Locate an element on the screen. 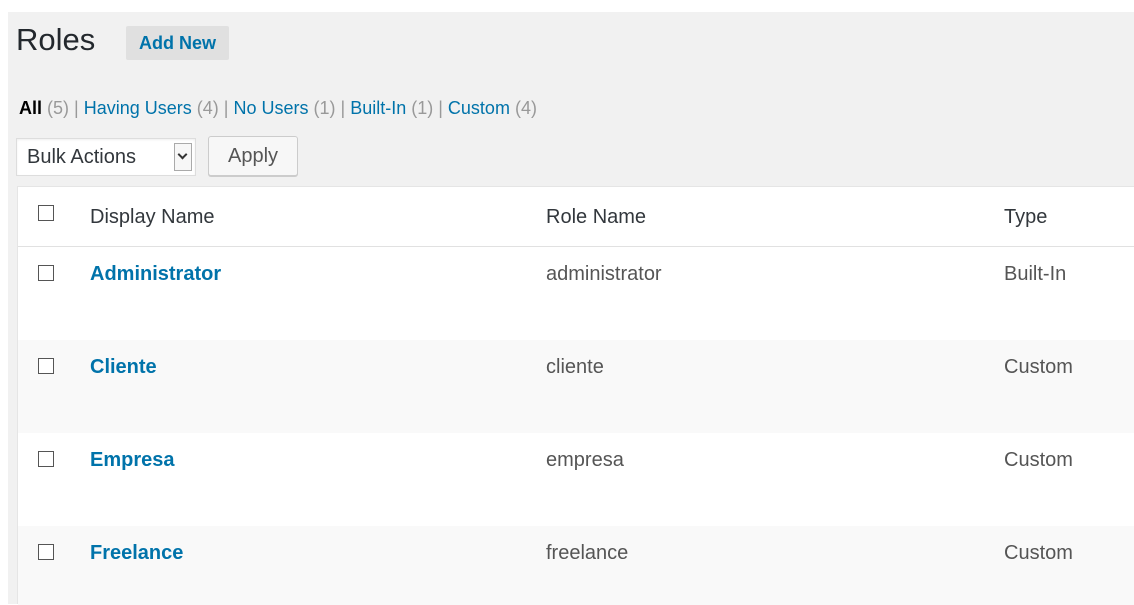 The width and height of the screenshot is (1134, 605). filter-custom: Custom (4) is located at coordinates (492, 108).